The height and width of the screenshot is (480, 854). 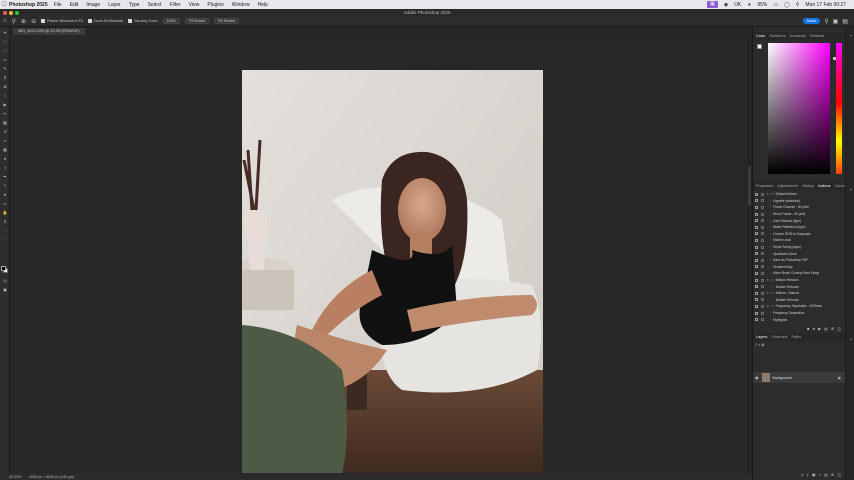 What do you see at coordinates (825, 5) in the screenshot?
I see `clock: Mon 17 Feb 00:27` at bounding box center [825, 5].